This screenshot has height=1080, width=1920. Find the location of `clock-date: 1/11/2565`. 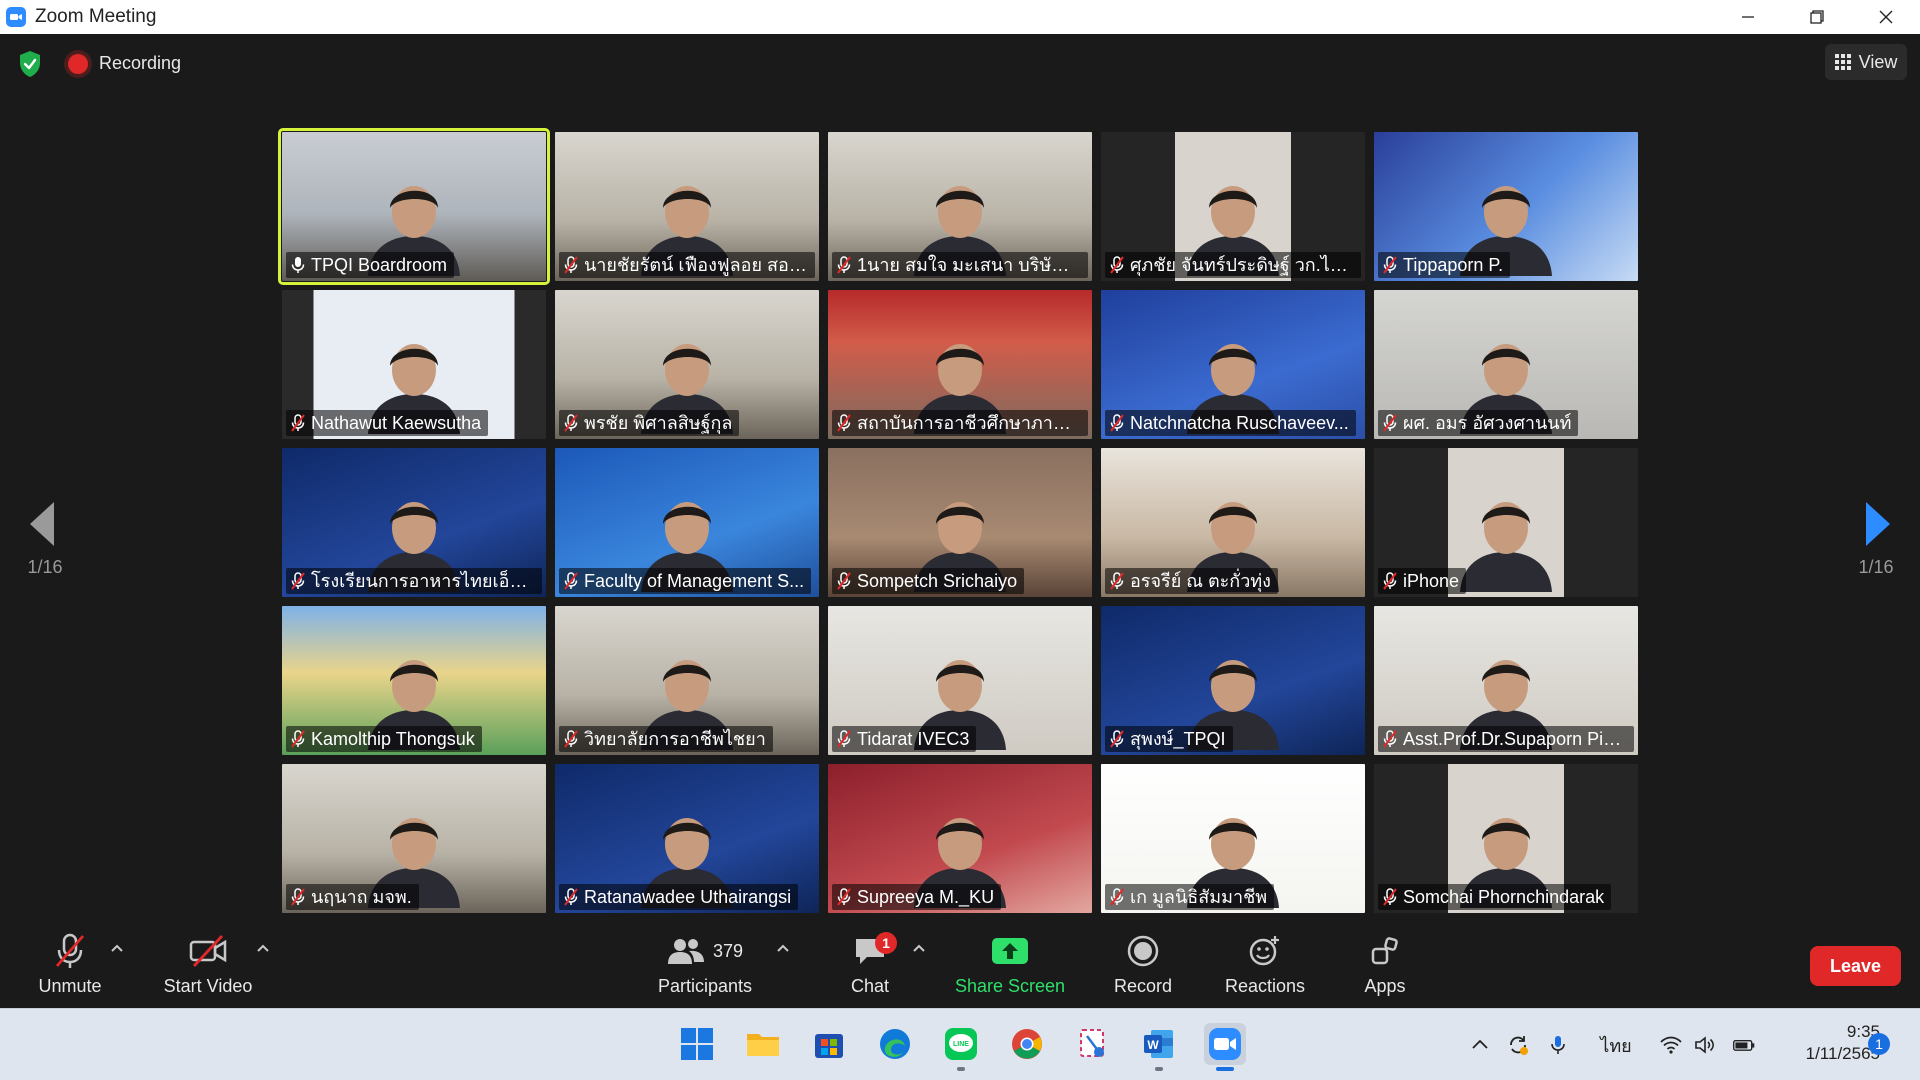

clock-date: 1/11/2565 is located at coordinates (1842, 1053).